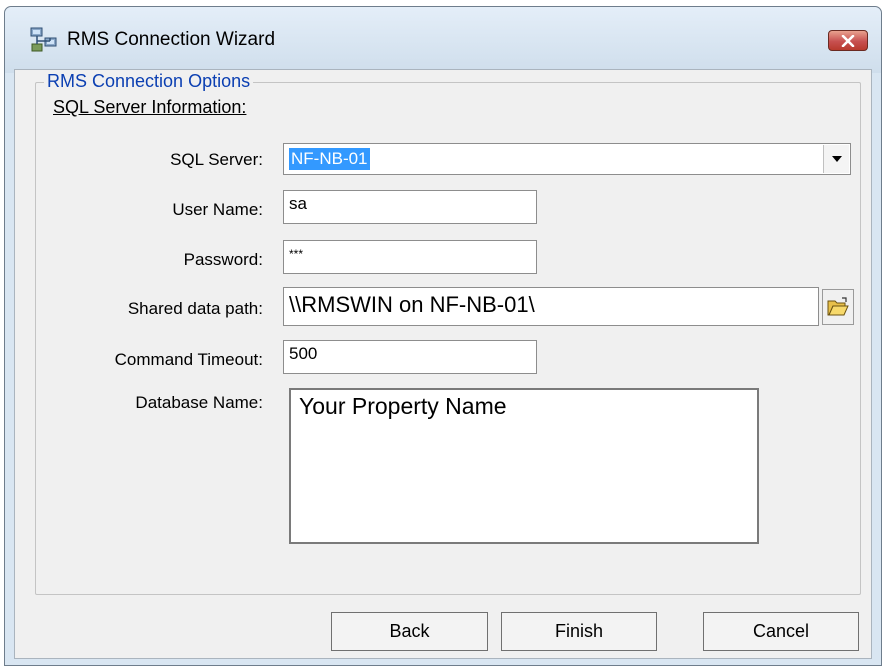 The height and width of the screenshot is (669, 887). What do you see at coordinates (223, 259) in the screenshot?
I see `password-label: Password:` at bounding box center [223, 259].